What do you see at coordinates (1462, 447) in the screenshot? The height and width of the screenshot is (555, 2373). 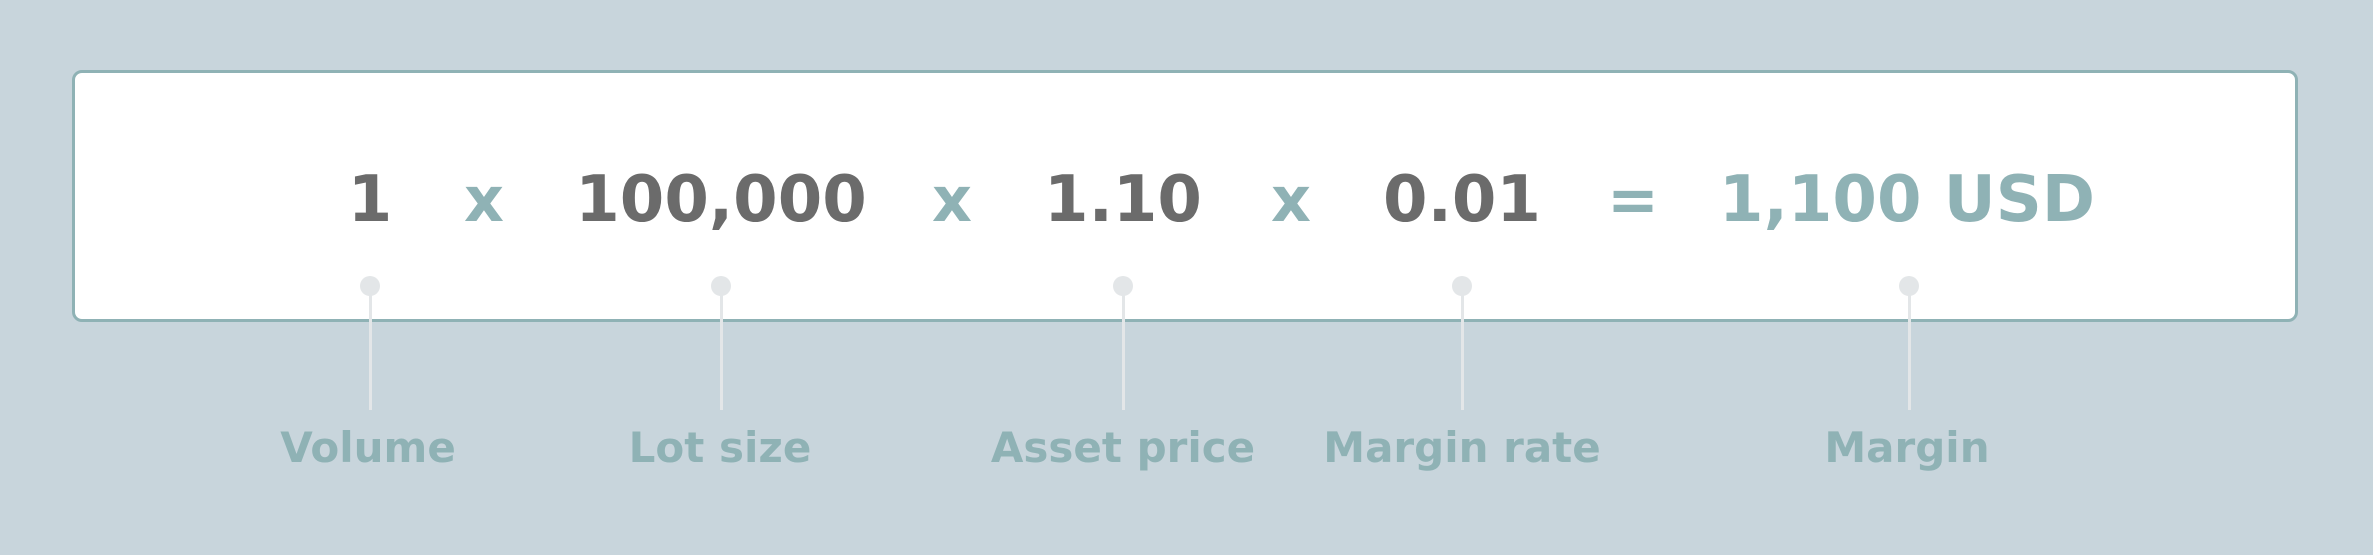 I see `label-margin-rate: Margin rate` at bounding box center [1462, 447].